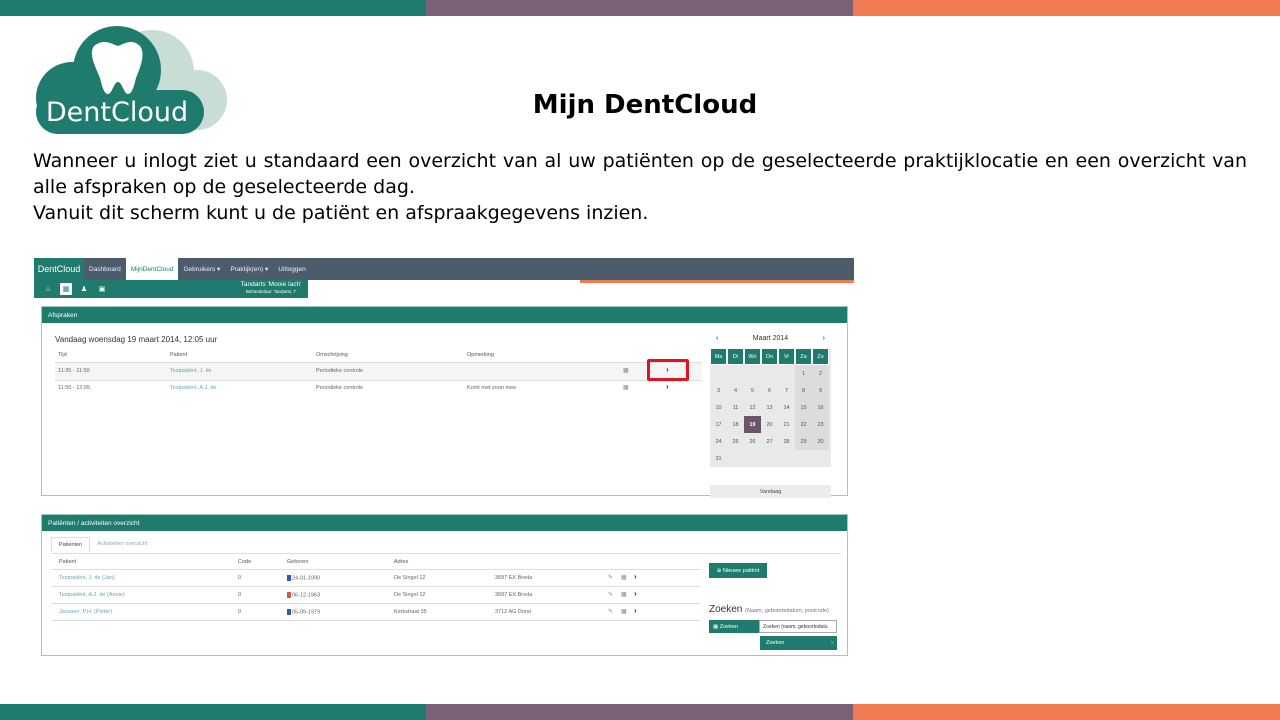  I want to click on calendar-day: 19, so click(752, 424).